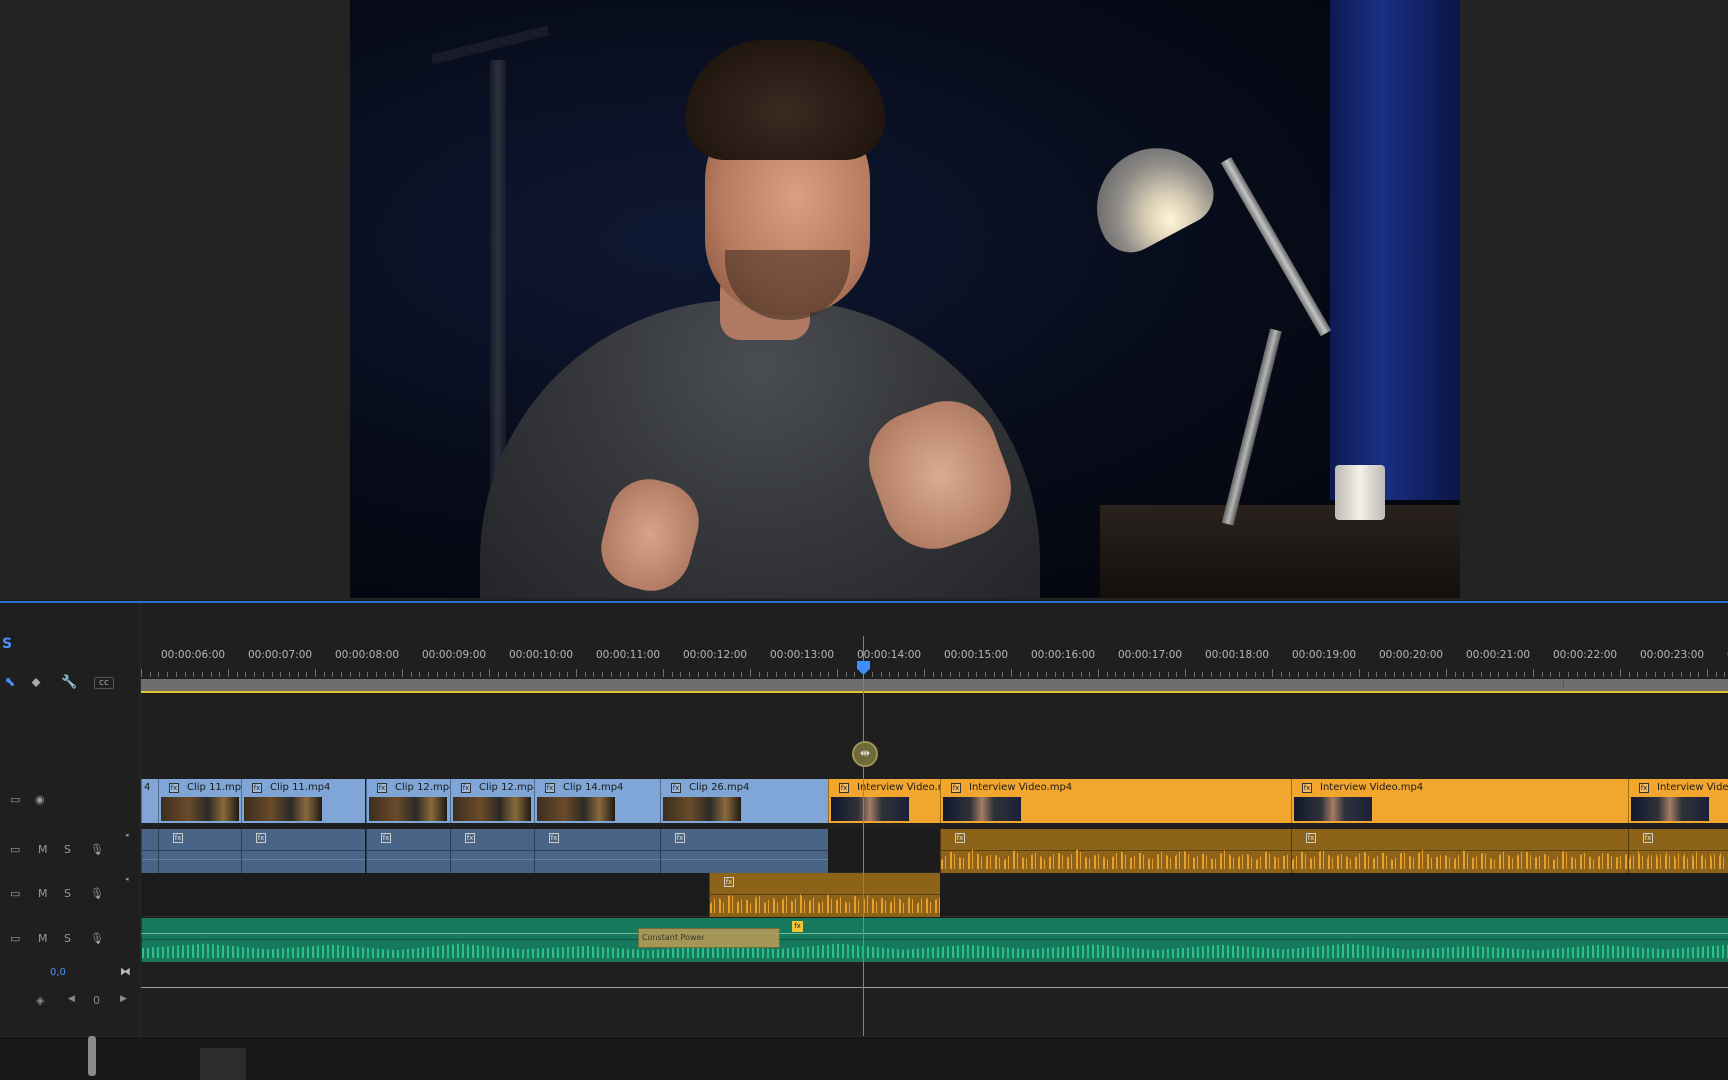 This screenshot has height=1080, width=1728. I want to click on sequence-tab-label: S, so click(7, 644).